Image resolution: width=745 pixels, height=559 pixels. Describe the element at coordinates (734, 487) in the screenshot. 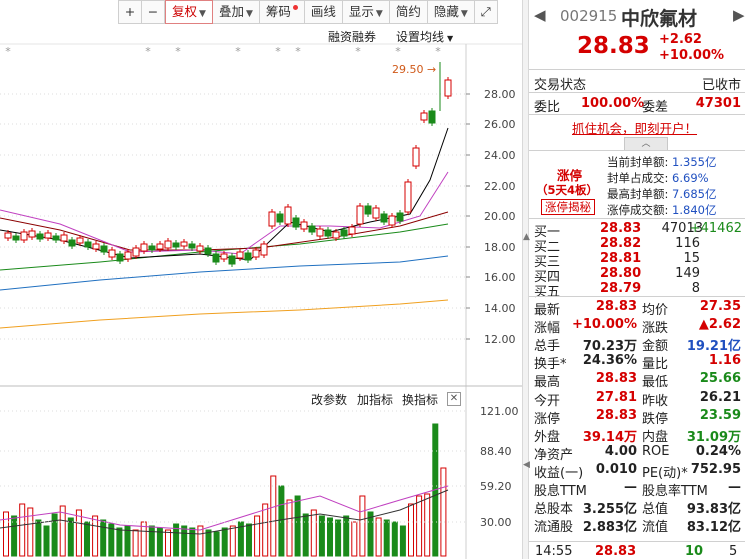

I see `stat-value: —` at that location.